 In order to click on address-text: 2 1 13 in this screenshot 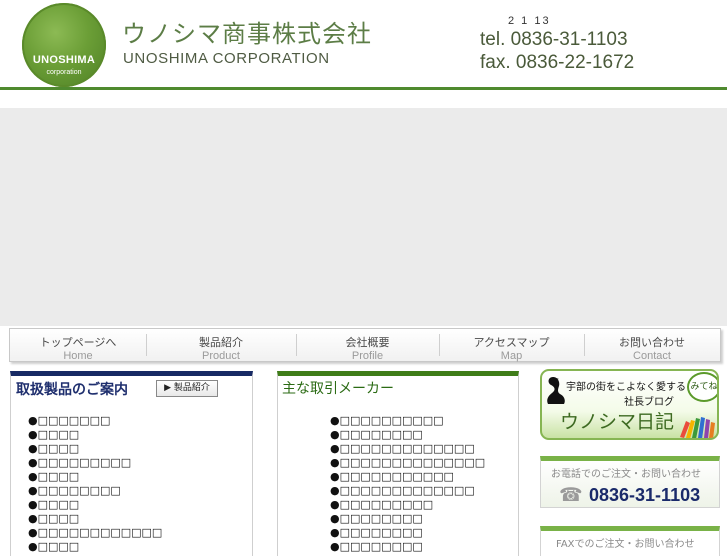, I will do `click(529, 21)`.